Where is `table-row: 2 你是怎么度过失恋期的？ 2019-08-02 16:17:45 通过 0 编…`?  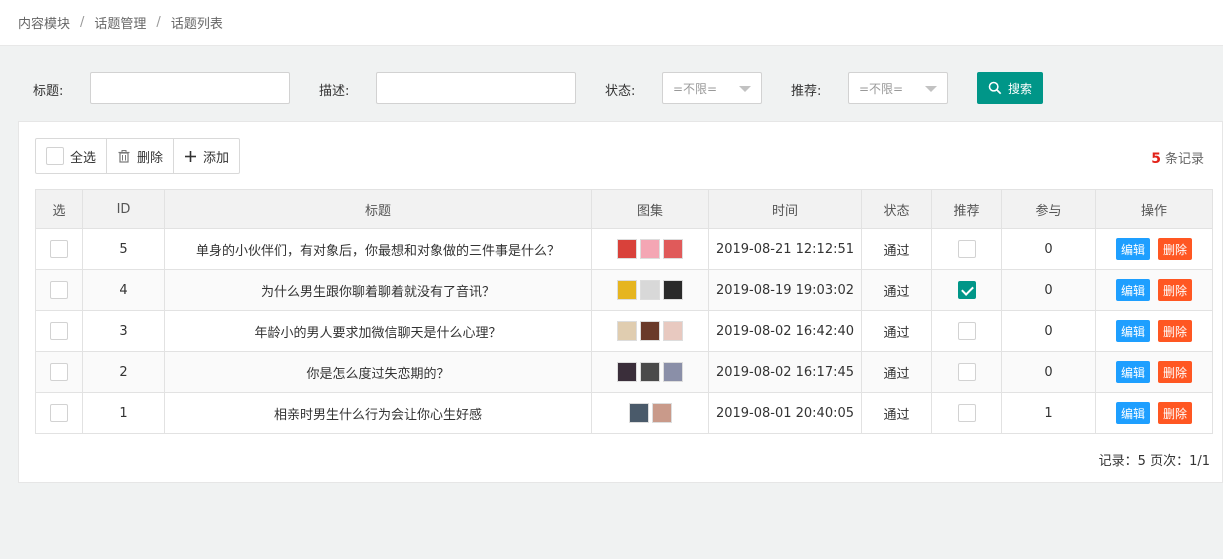 table-row: 2 你是怎么度过失恋期的？ 2019-08-02 16:17:45 通过 0 编… is located at coordinates (624, 372).